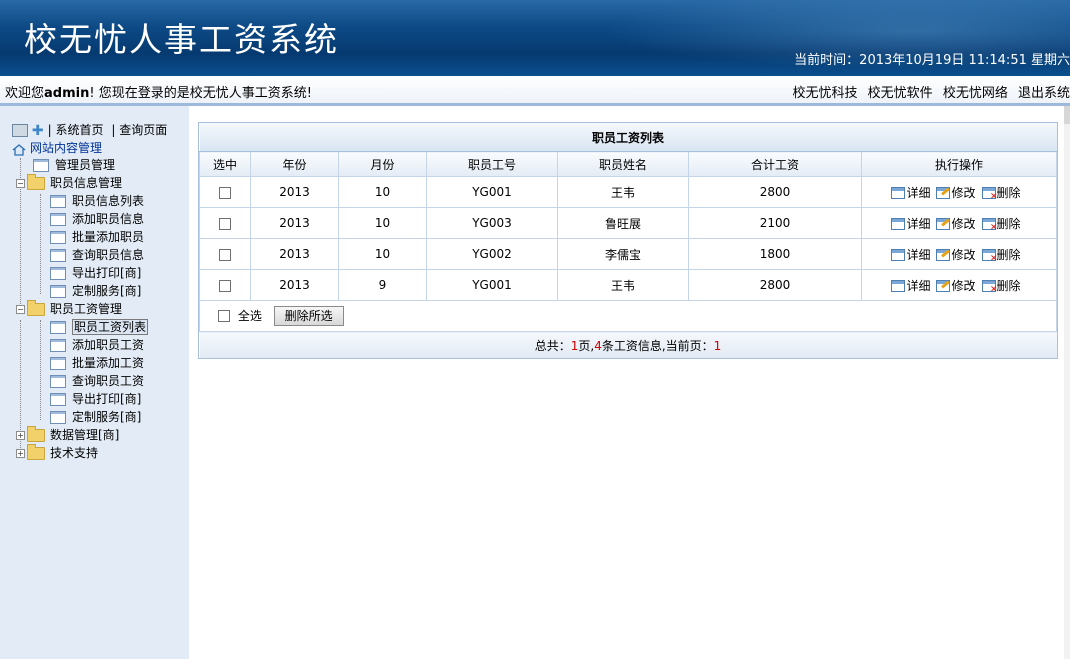  What do you see at coordinates (108, 255) in the screenshot?
I see `sidebar-item-label: 查询职员信息` at bounding box center [108, 255].